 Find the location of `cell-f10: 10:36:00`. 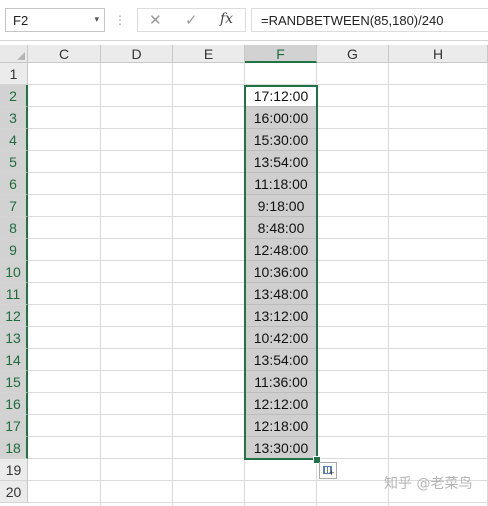

cell-f10: 10:36:00 is located at coordinates (281, 272).